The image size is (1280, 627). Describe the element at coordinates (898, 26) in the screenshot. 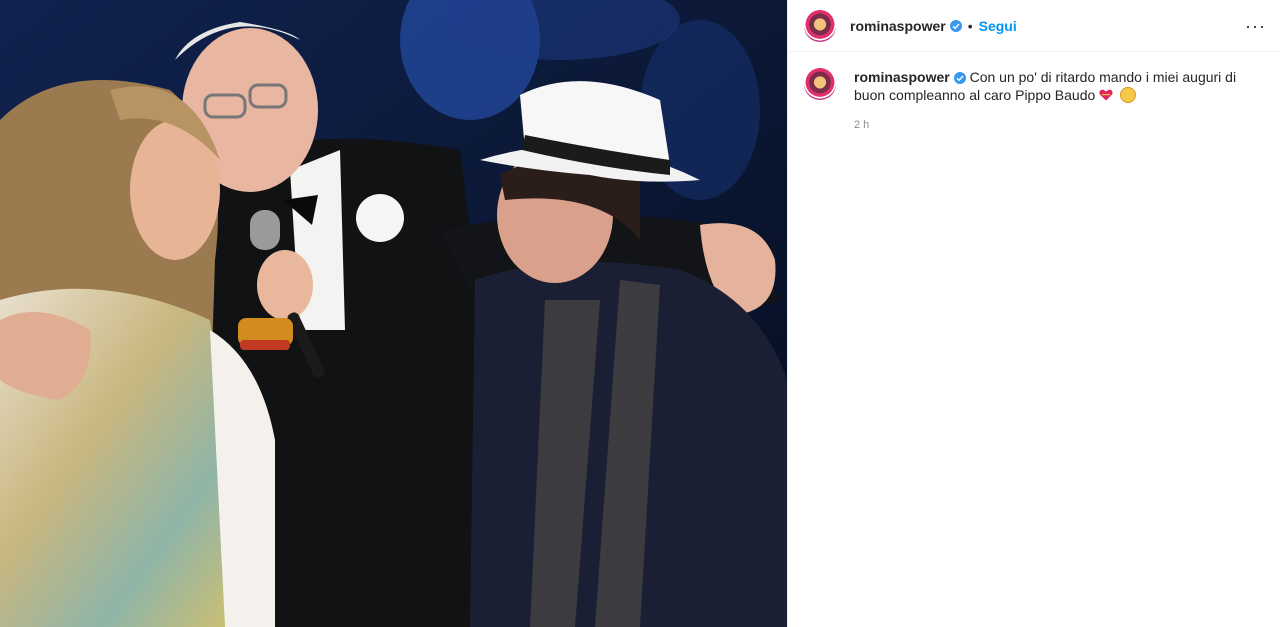

I see `author-username: rominaspower` at that location.